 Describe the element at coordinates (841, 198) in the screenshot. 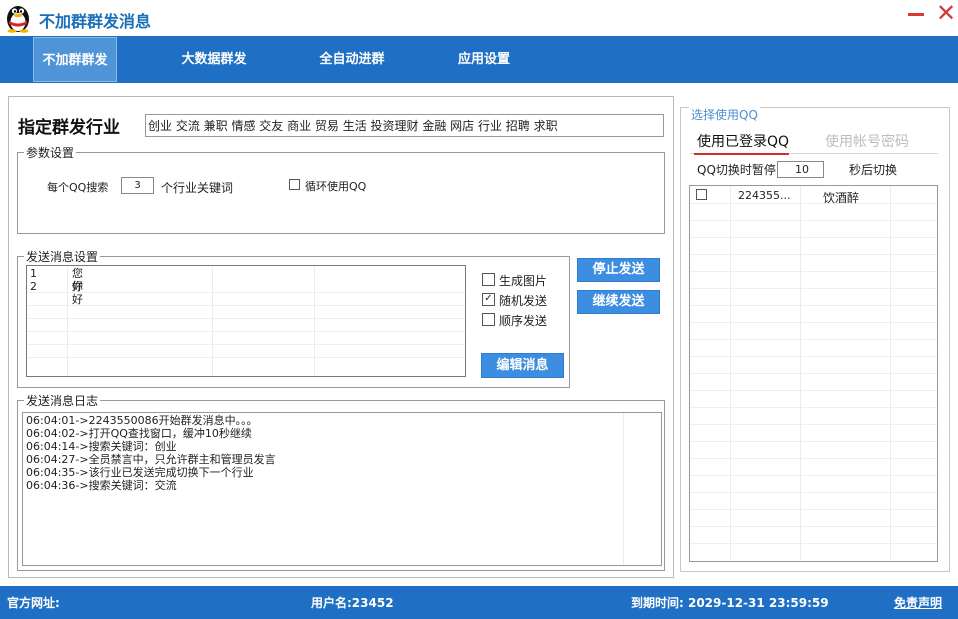

I see `account-nickname: 饮酒醉` at that location.